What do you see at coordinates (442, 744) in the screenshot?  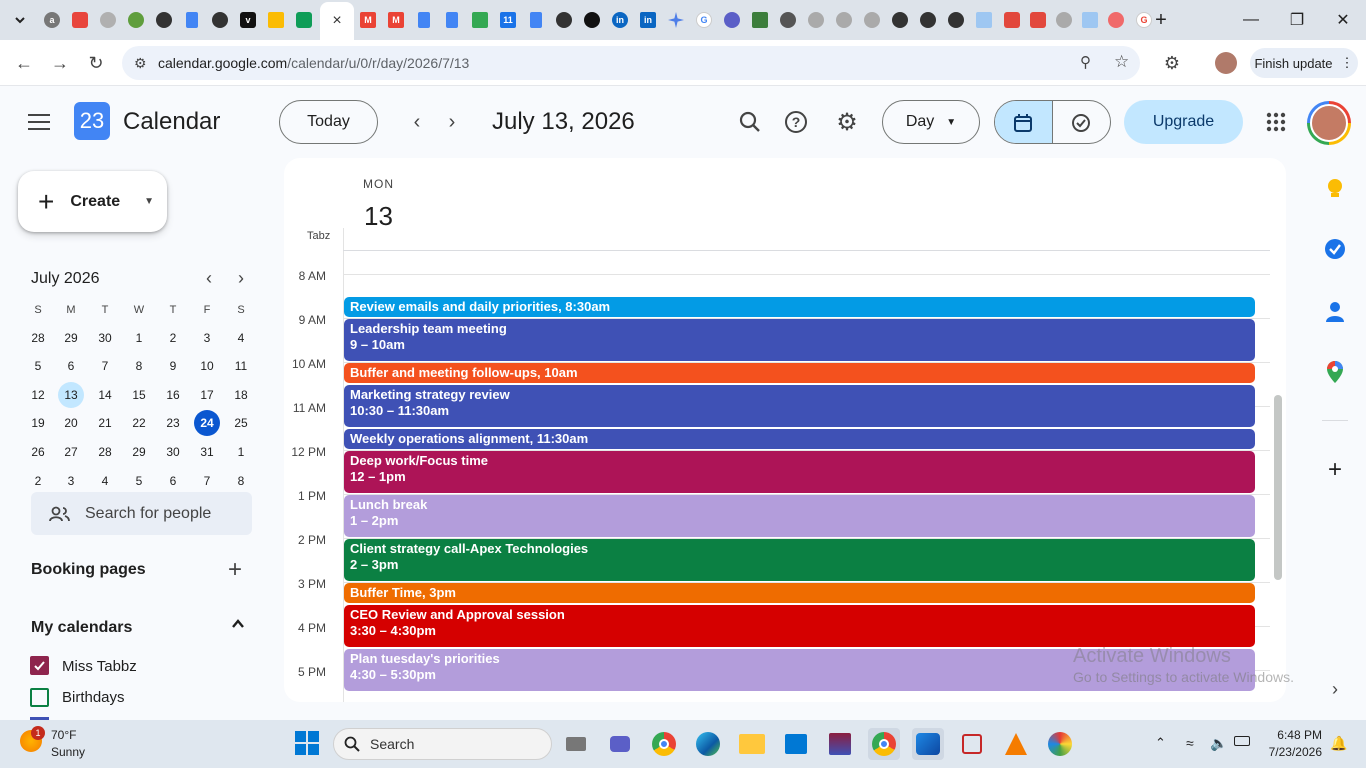 I see `taskbar-search-box: Search` at bounding box center [442, 744].